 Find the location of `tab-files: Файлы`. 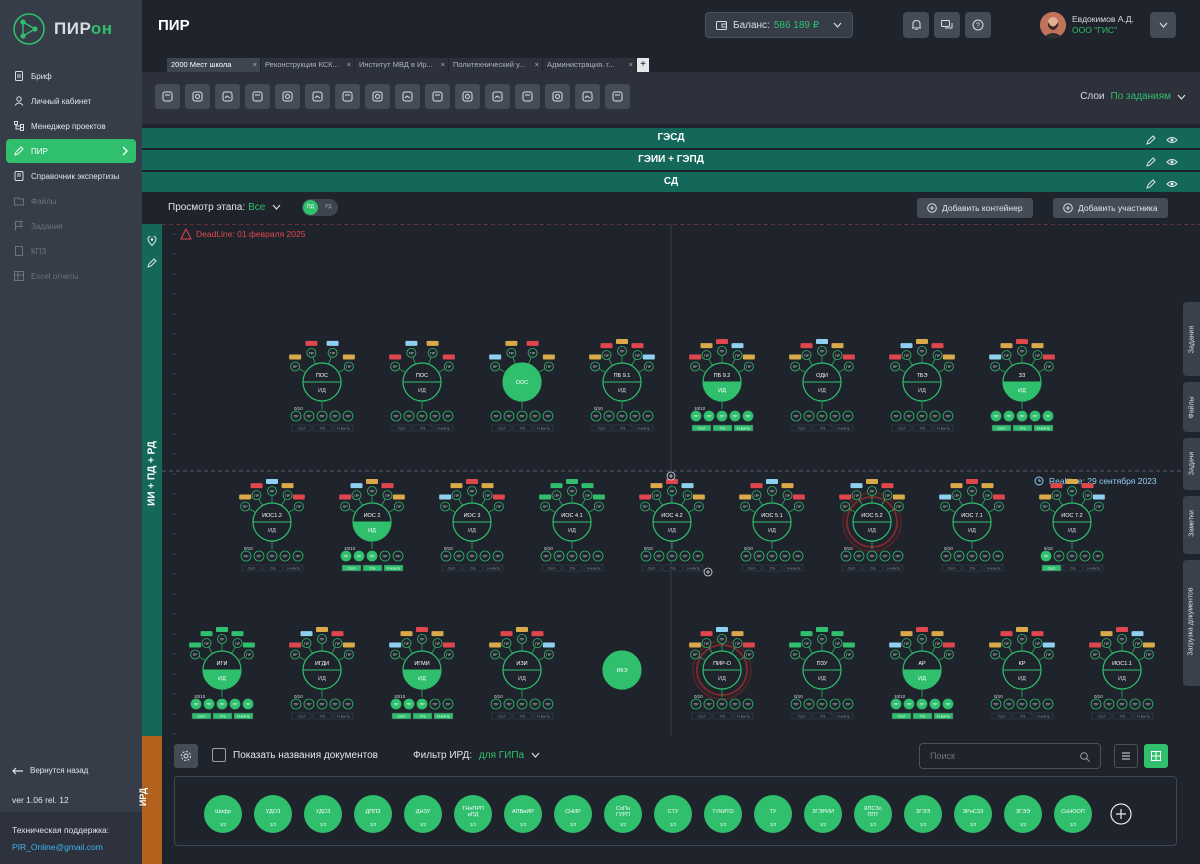

tab-files: Файлы is located at coordinates (1191, 407).